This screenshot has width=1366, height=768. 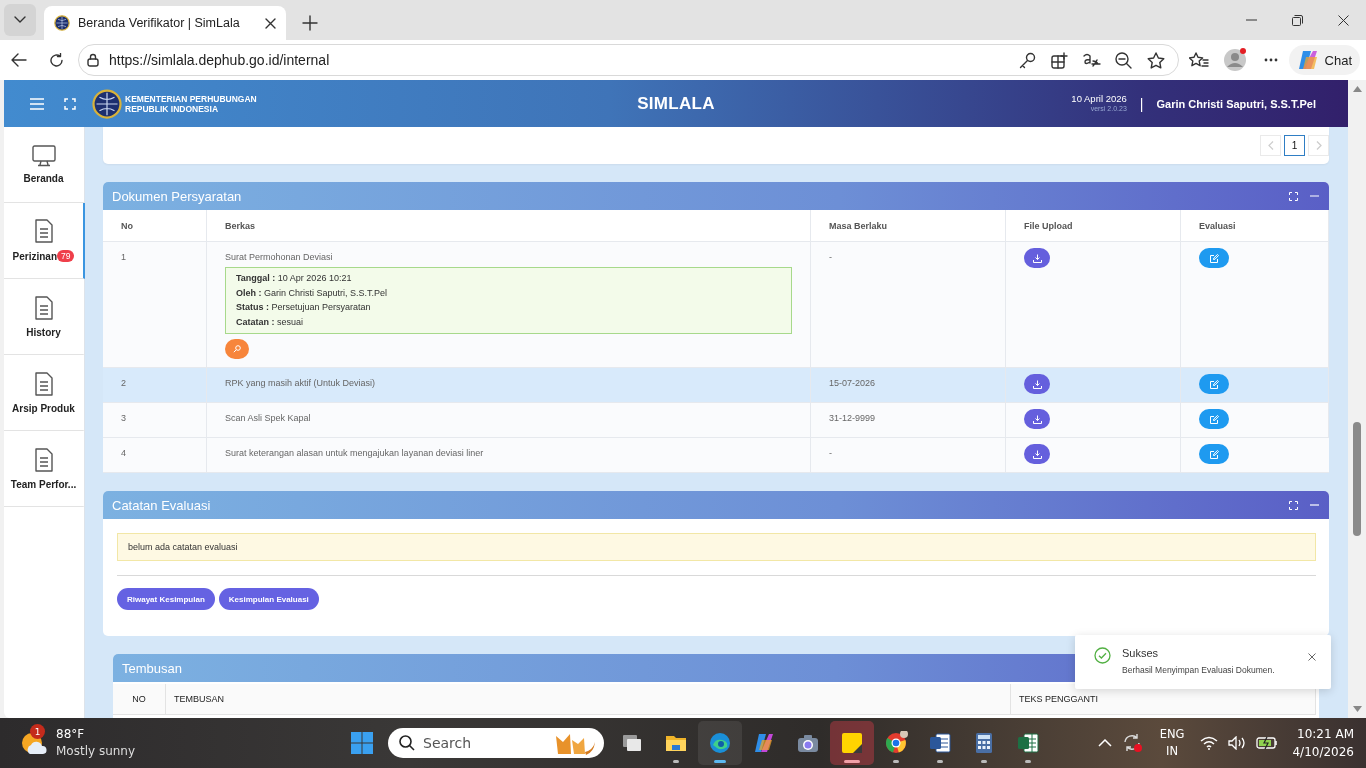 What do you see at coordinates (940, 743) in the screenshot?
I see `document-app-icon` at bounding box center [940, 743].